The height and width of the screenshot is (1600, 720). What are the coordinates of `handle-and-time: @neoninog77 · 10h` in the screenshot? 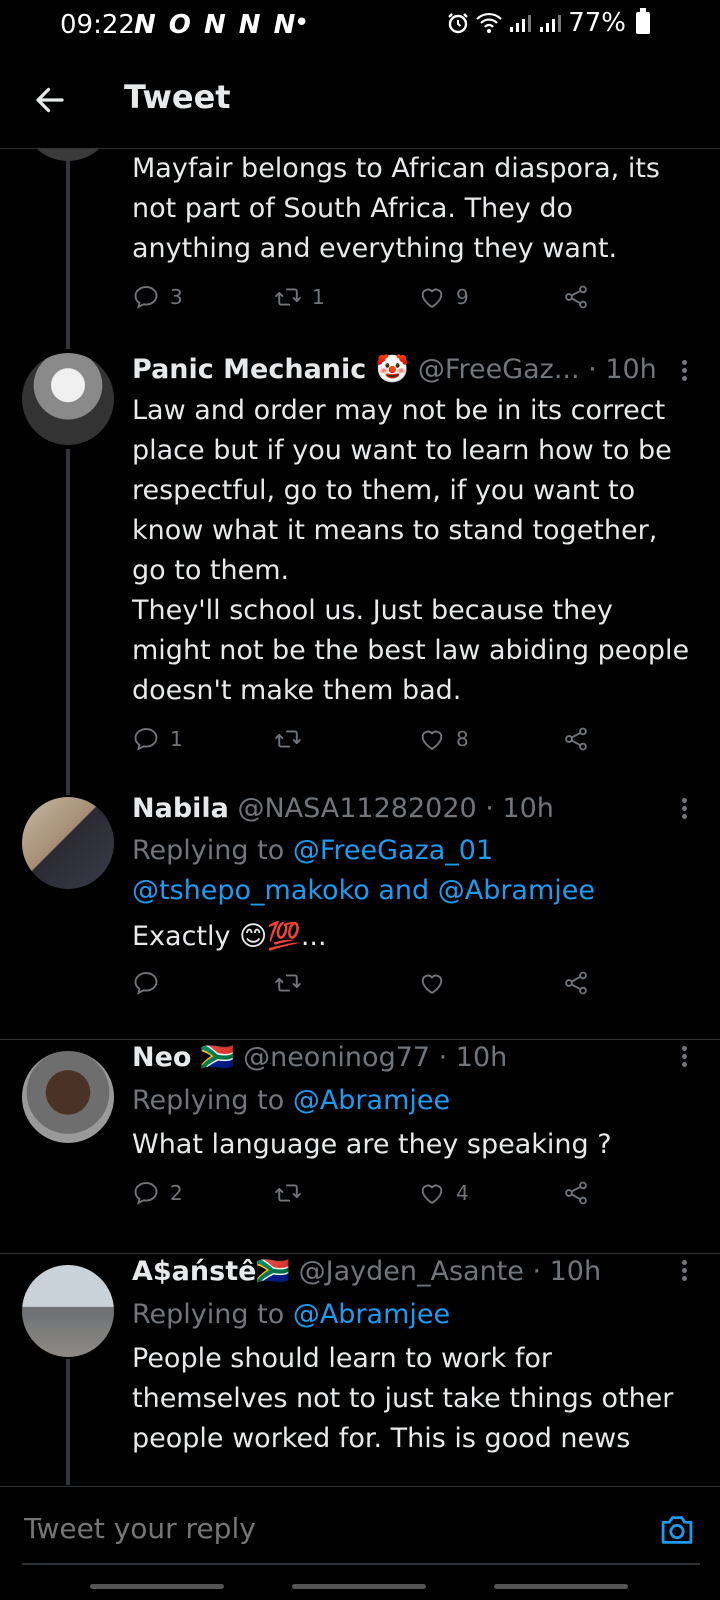 It's located at (375, 1057).